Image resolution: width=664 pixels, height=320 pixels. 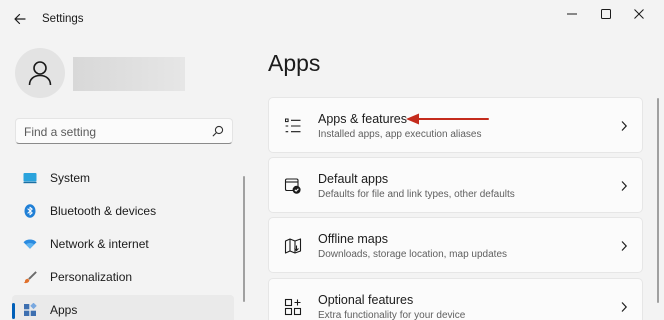 I want to click on card-title: Default apps, so click(x=353, y=179).